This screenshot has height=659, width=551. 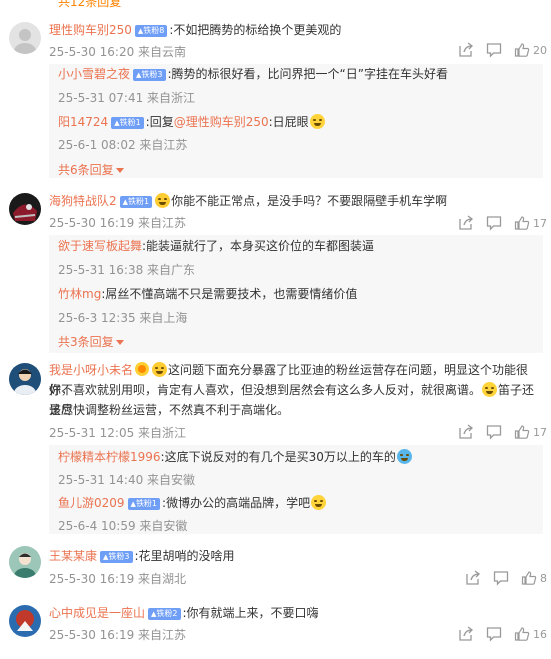 I want to click on reply-username: 柠檬精本柠檬1996, so click(x=109, y=457).